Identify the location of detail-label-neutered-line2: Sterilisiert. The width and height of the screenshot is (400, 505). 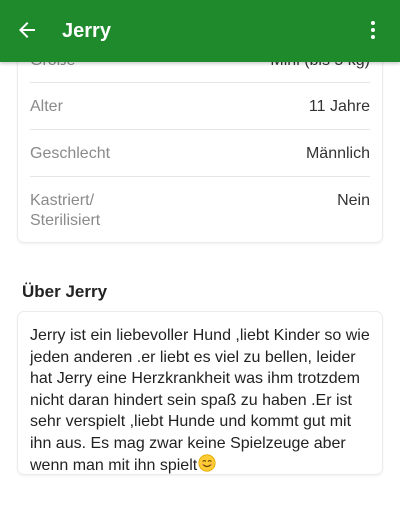
(65, 220).